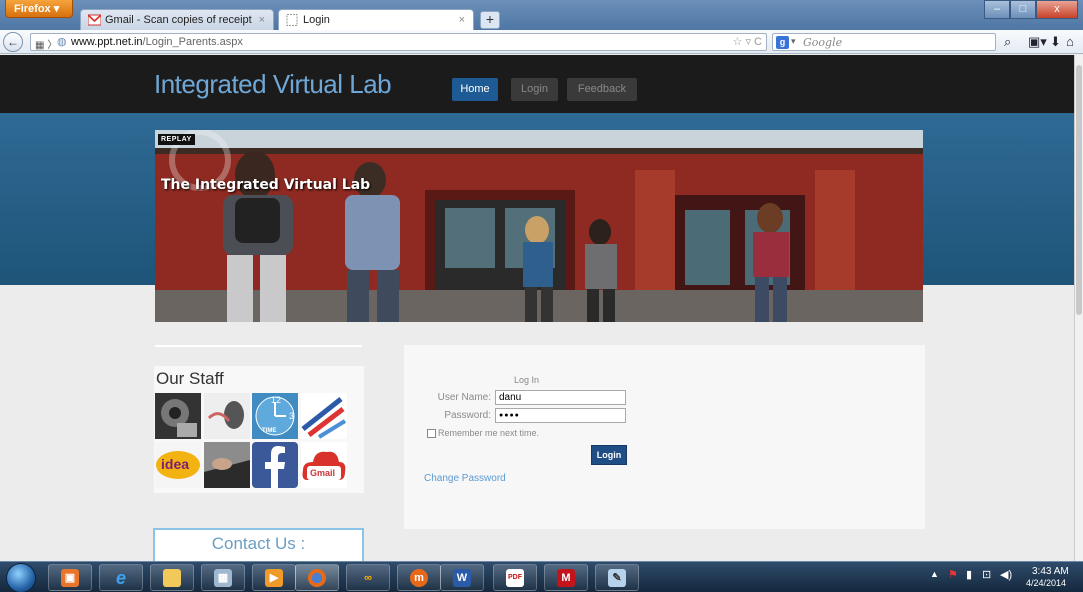 Image resolution: width=1083 pixels, height=592 pixels. Describe the element at coordinates (1057, 9) in the screenshot. I see `close-window-button: x` at that location.